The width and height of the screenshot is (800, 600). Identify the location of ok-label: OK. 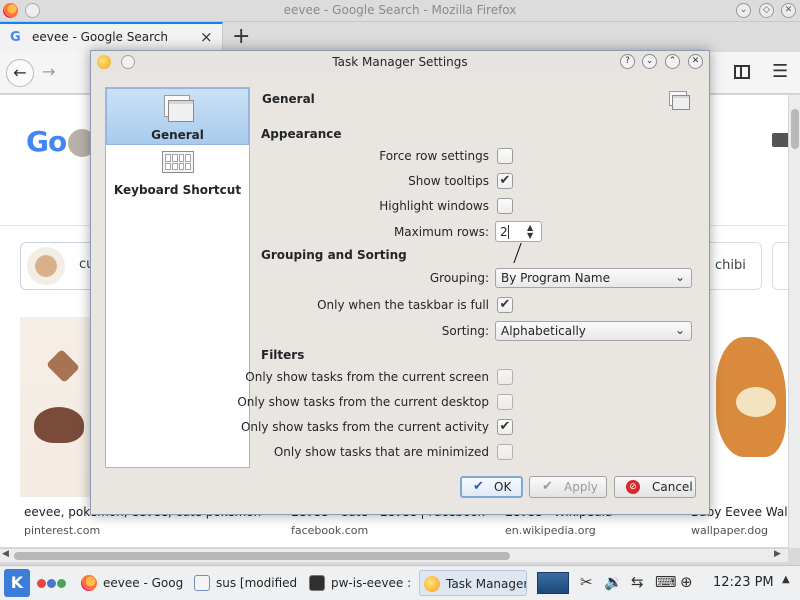
(503, 487).